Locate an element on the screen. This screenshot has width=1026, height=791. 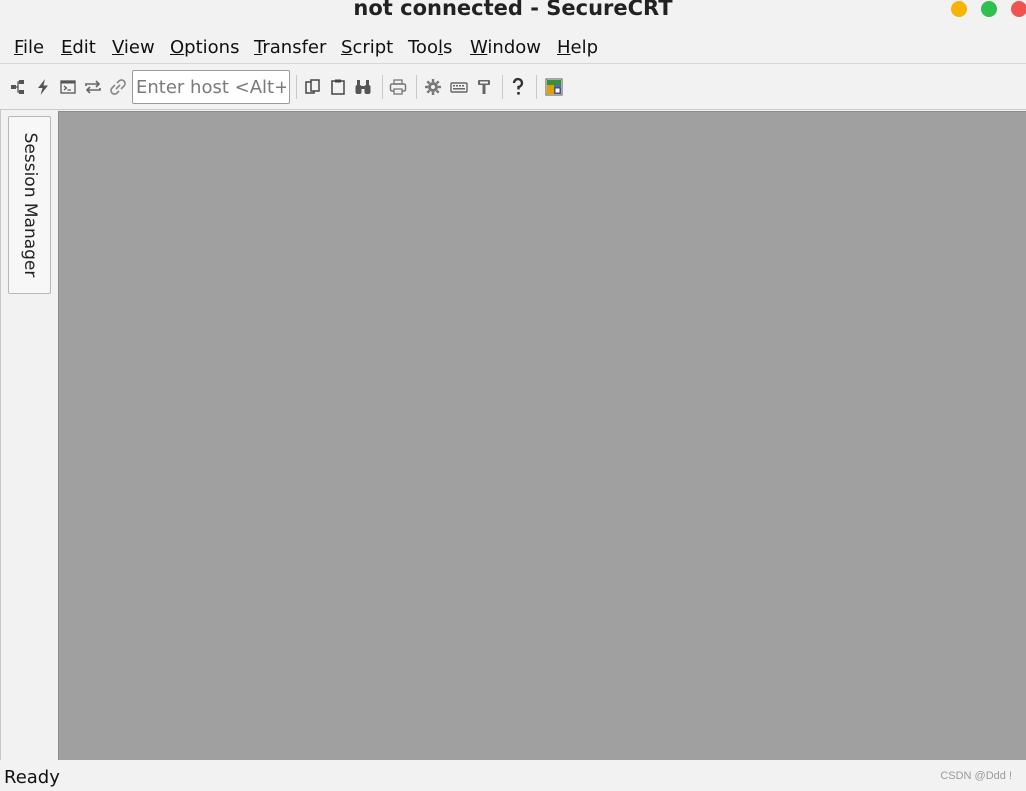
maximize-button is located at coordinates (989, 9).